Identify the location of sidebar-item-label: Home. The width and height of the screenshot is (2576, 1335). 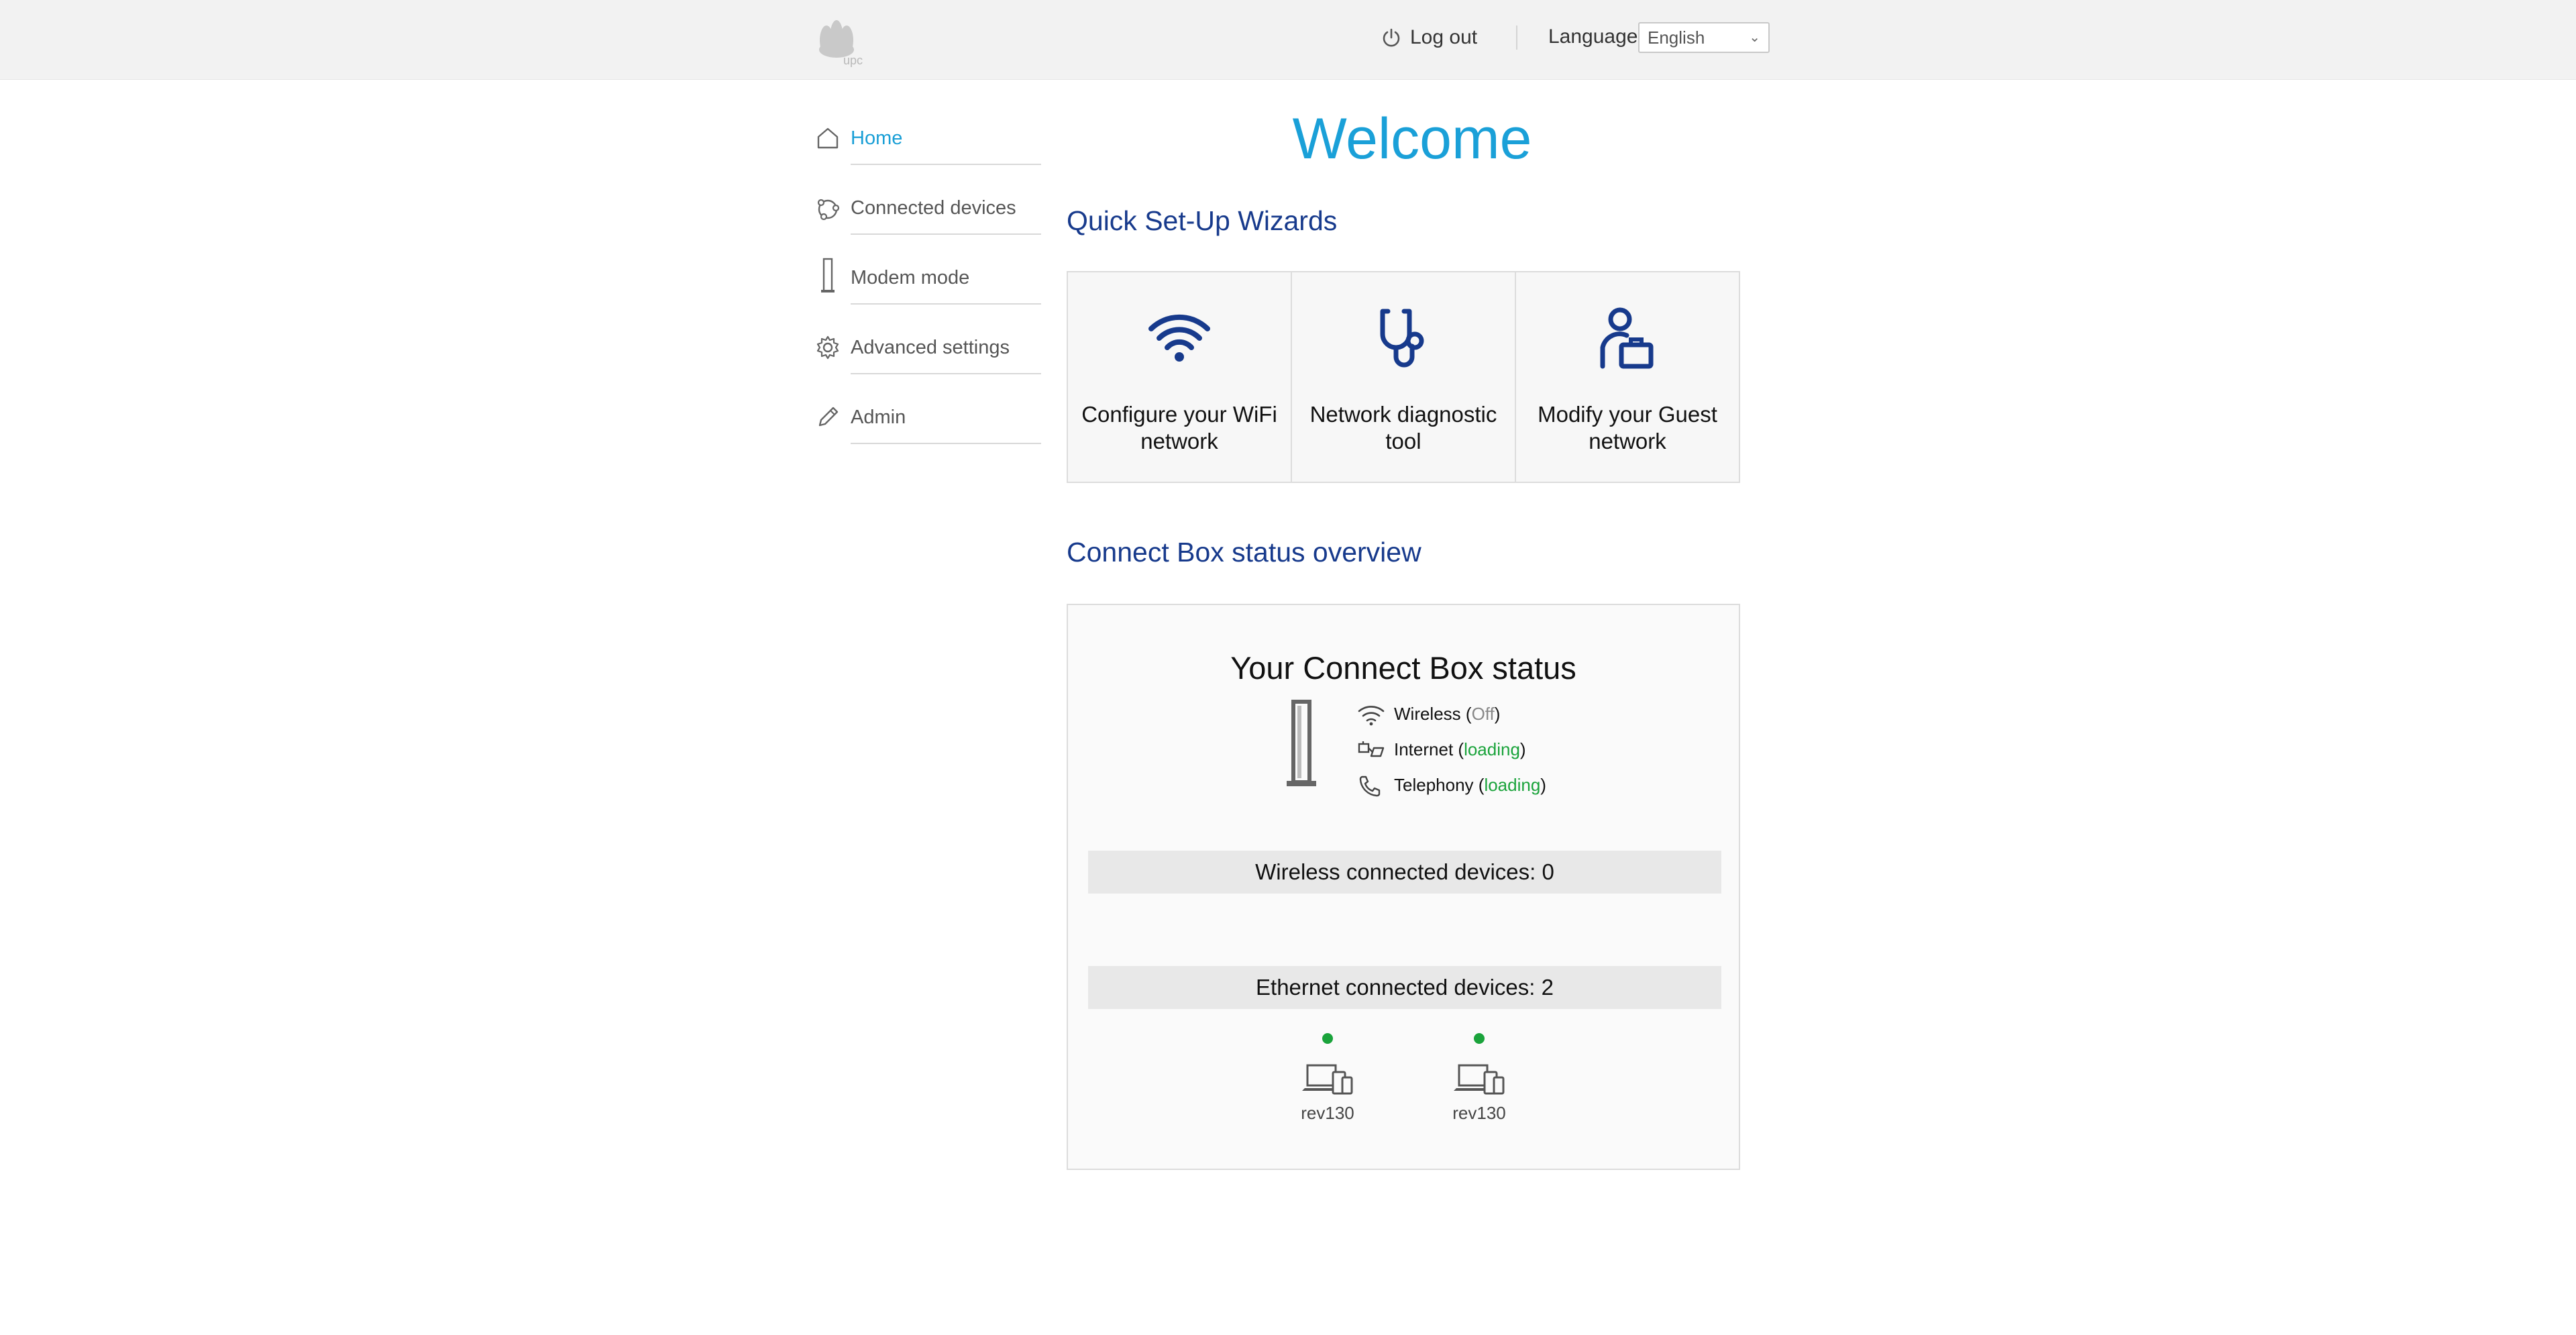
(877, 138).